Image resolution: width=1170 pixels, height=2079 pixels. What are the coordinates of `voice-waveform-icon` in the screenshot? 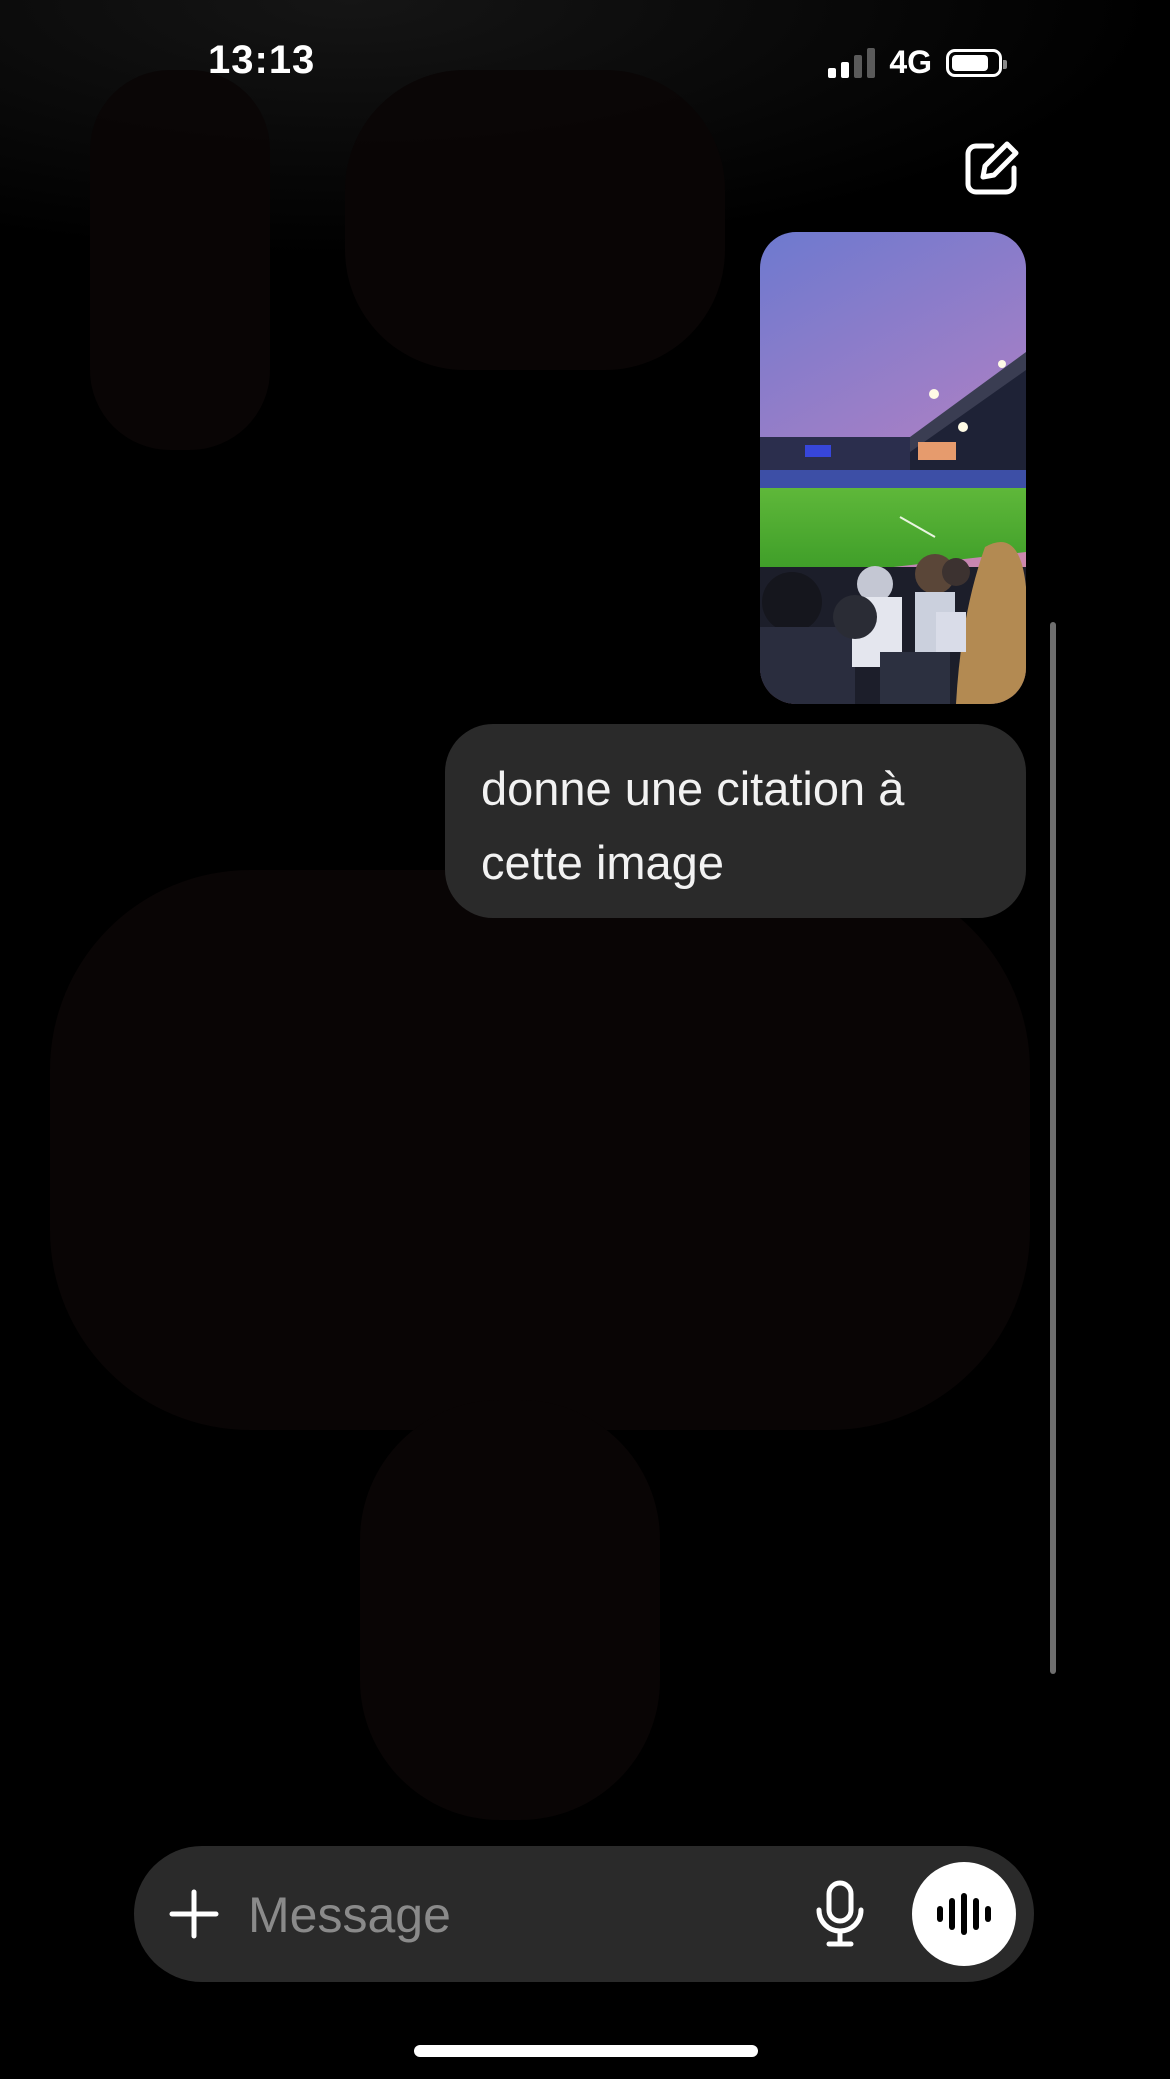 It's located at (964, 1914).